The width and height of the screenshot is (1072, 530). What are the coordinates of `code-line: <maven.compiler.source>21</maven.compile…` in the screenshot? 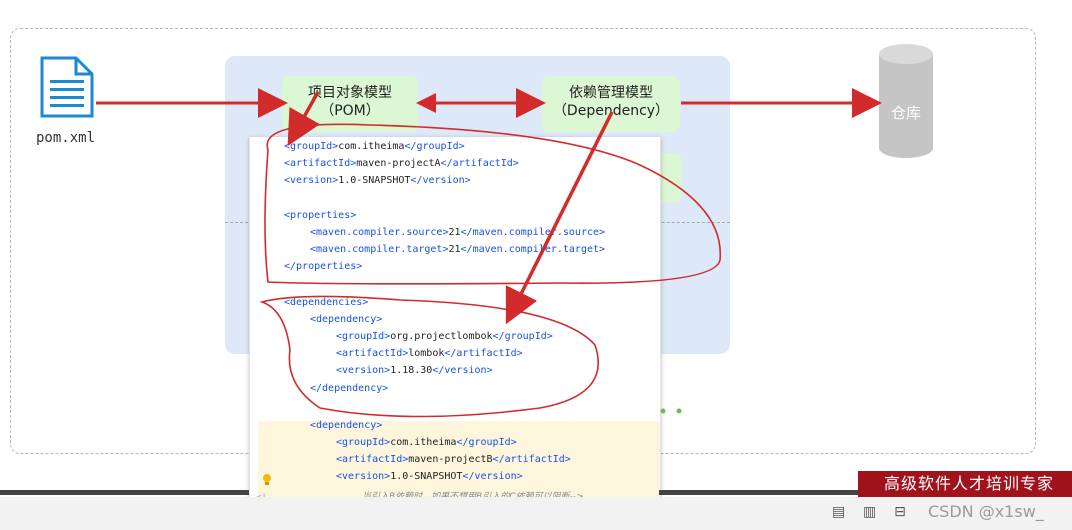 It's located at (457, 232).